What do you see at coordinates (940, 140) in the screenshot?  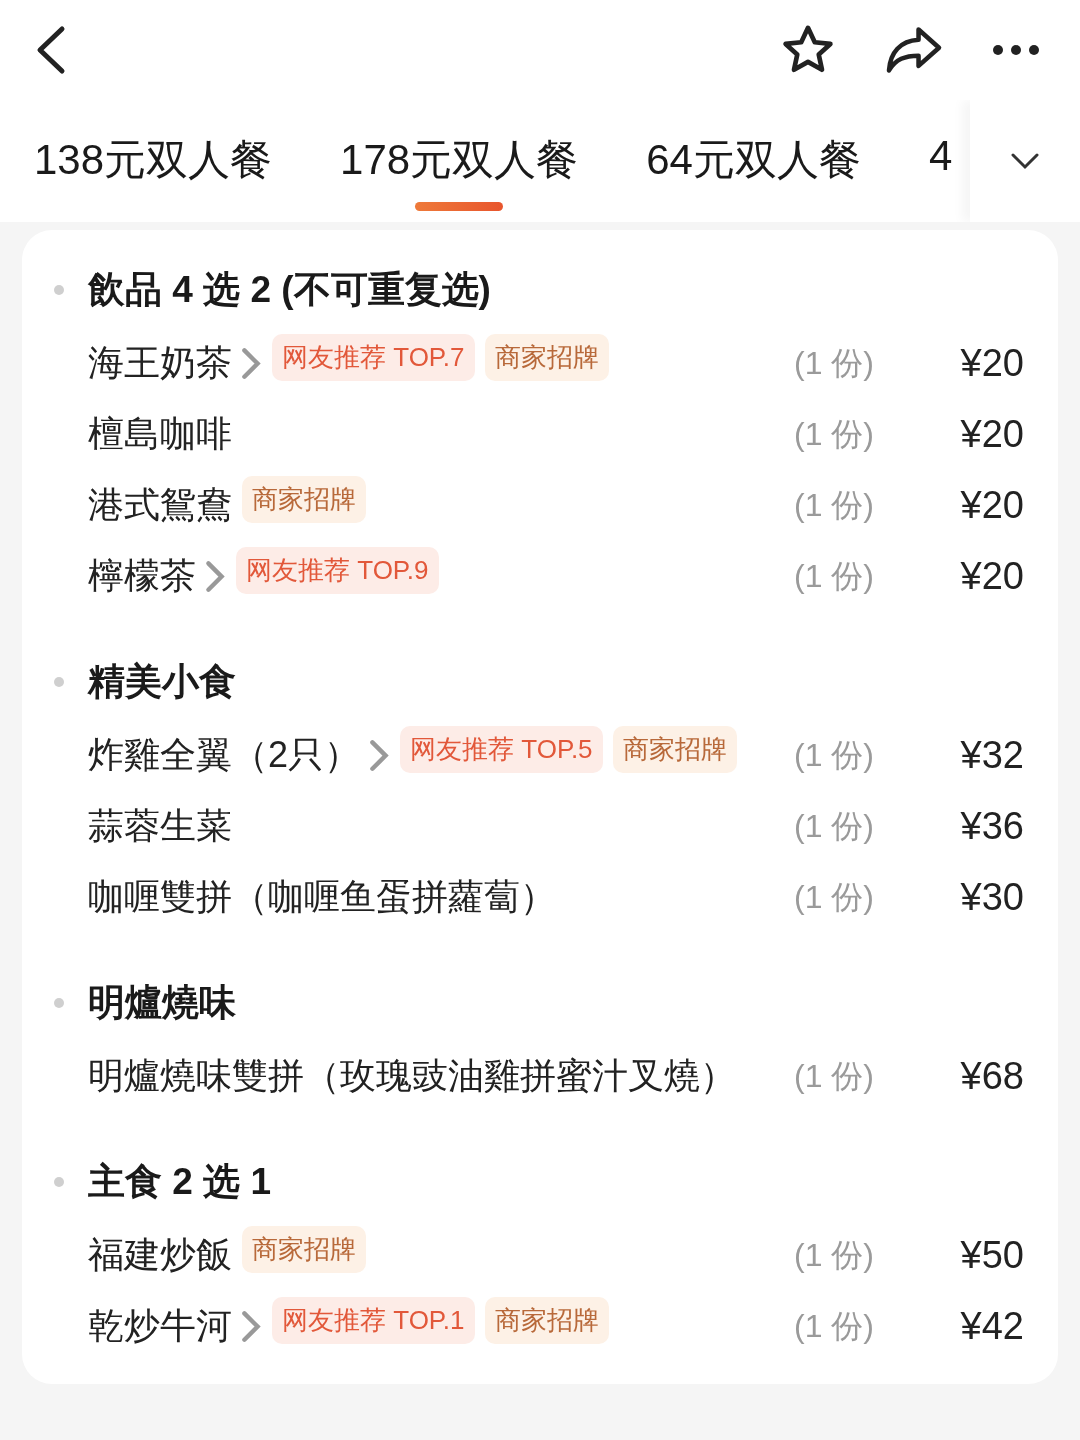 I see `tab: 4` at bounding box center [940, 140].